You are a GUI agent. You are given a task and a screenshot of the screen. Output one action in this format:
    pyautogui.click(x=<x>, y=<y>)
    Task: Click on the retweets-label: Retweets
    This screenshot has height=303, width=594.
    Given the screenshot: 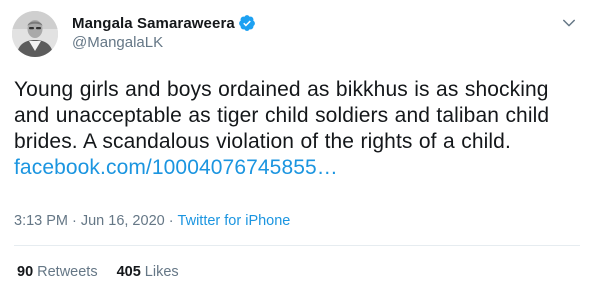 What is the action you would take?
    pyautogui.click(x=67, y=272)
    